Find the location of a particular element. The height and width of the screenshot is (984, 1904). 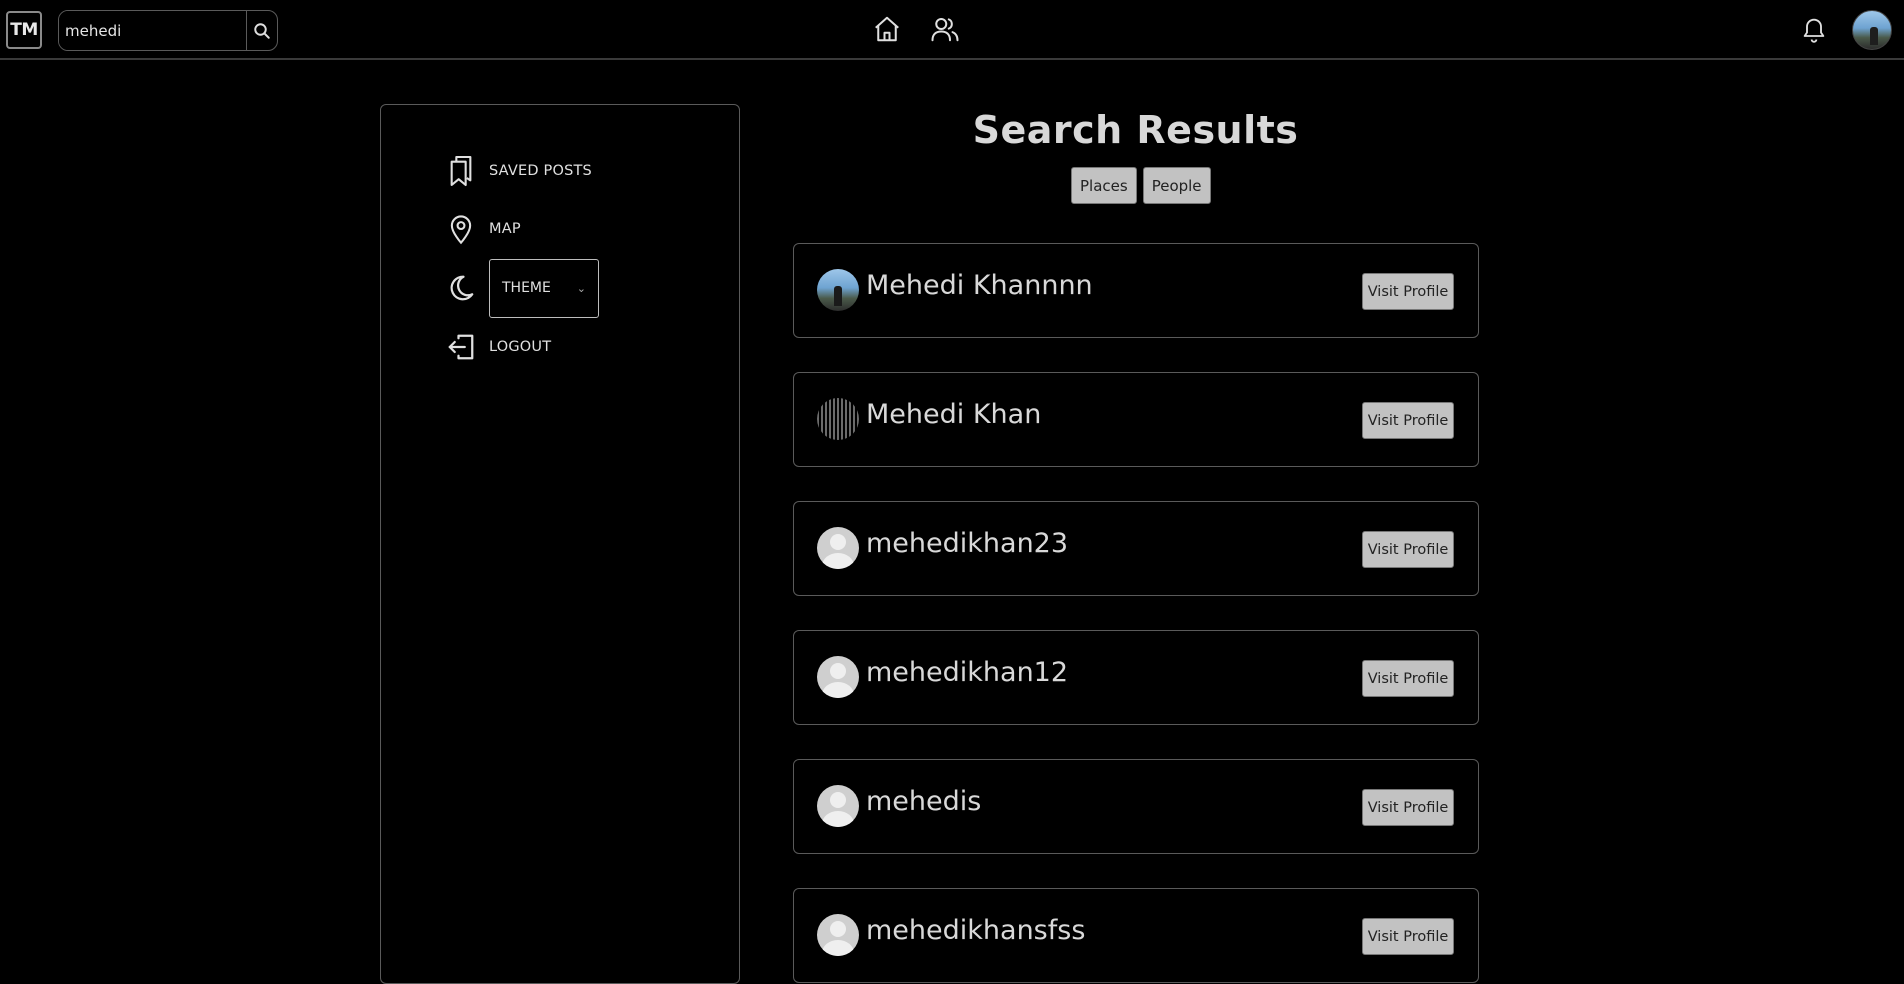

bookmark-icon is located at coordinates (461, 171).